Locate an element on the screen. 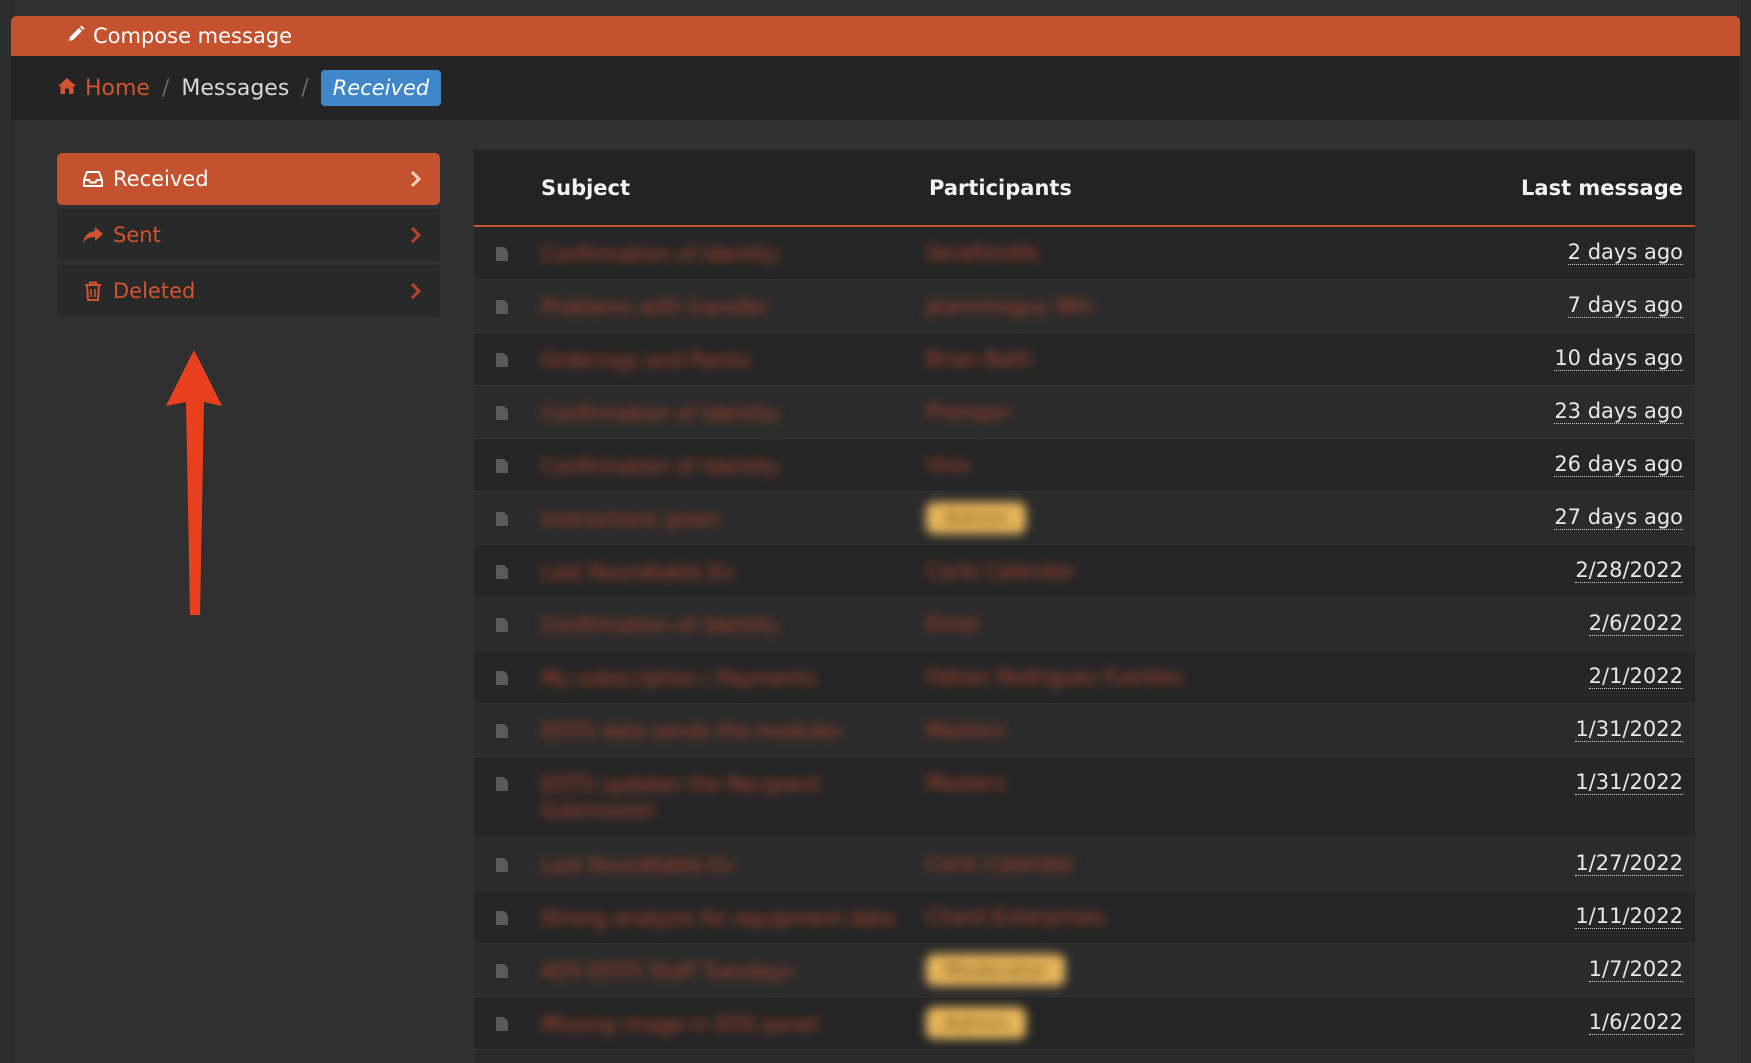  message-subject-link: Problems with transfer is located at coordinates (654, 307).